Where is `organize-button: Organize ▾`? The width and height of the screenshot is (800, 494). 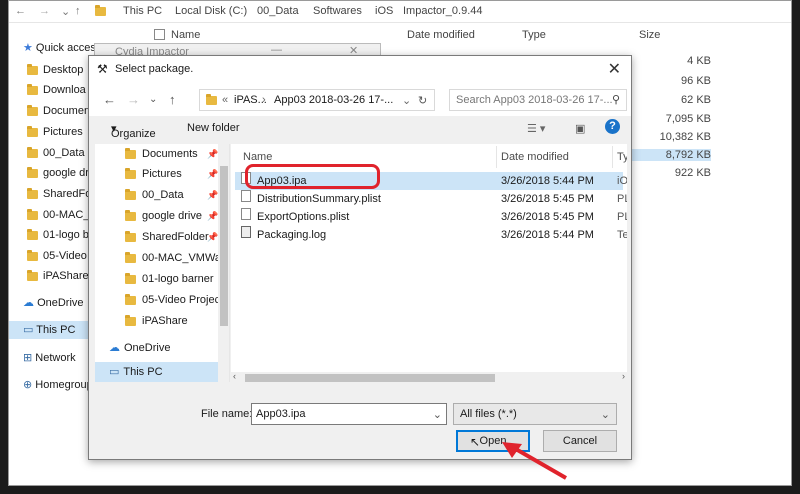 organize-button: Organize ▾ is located at coordinates (133, 131).